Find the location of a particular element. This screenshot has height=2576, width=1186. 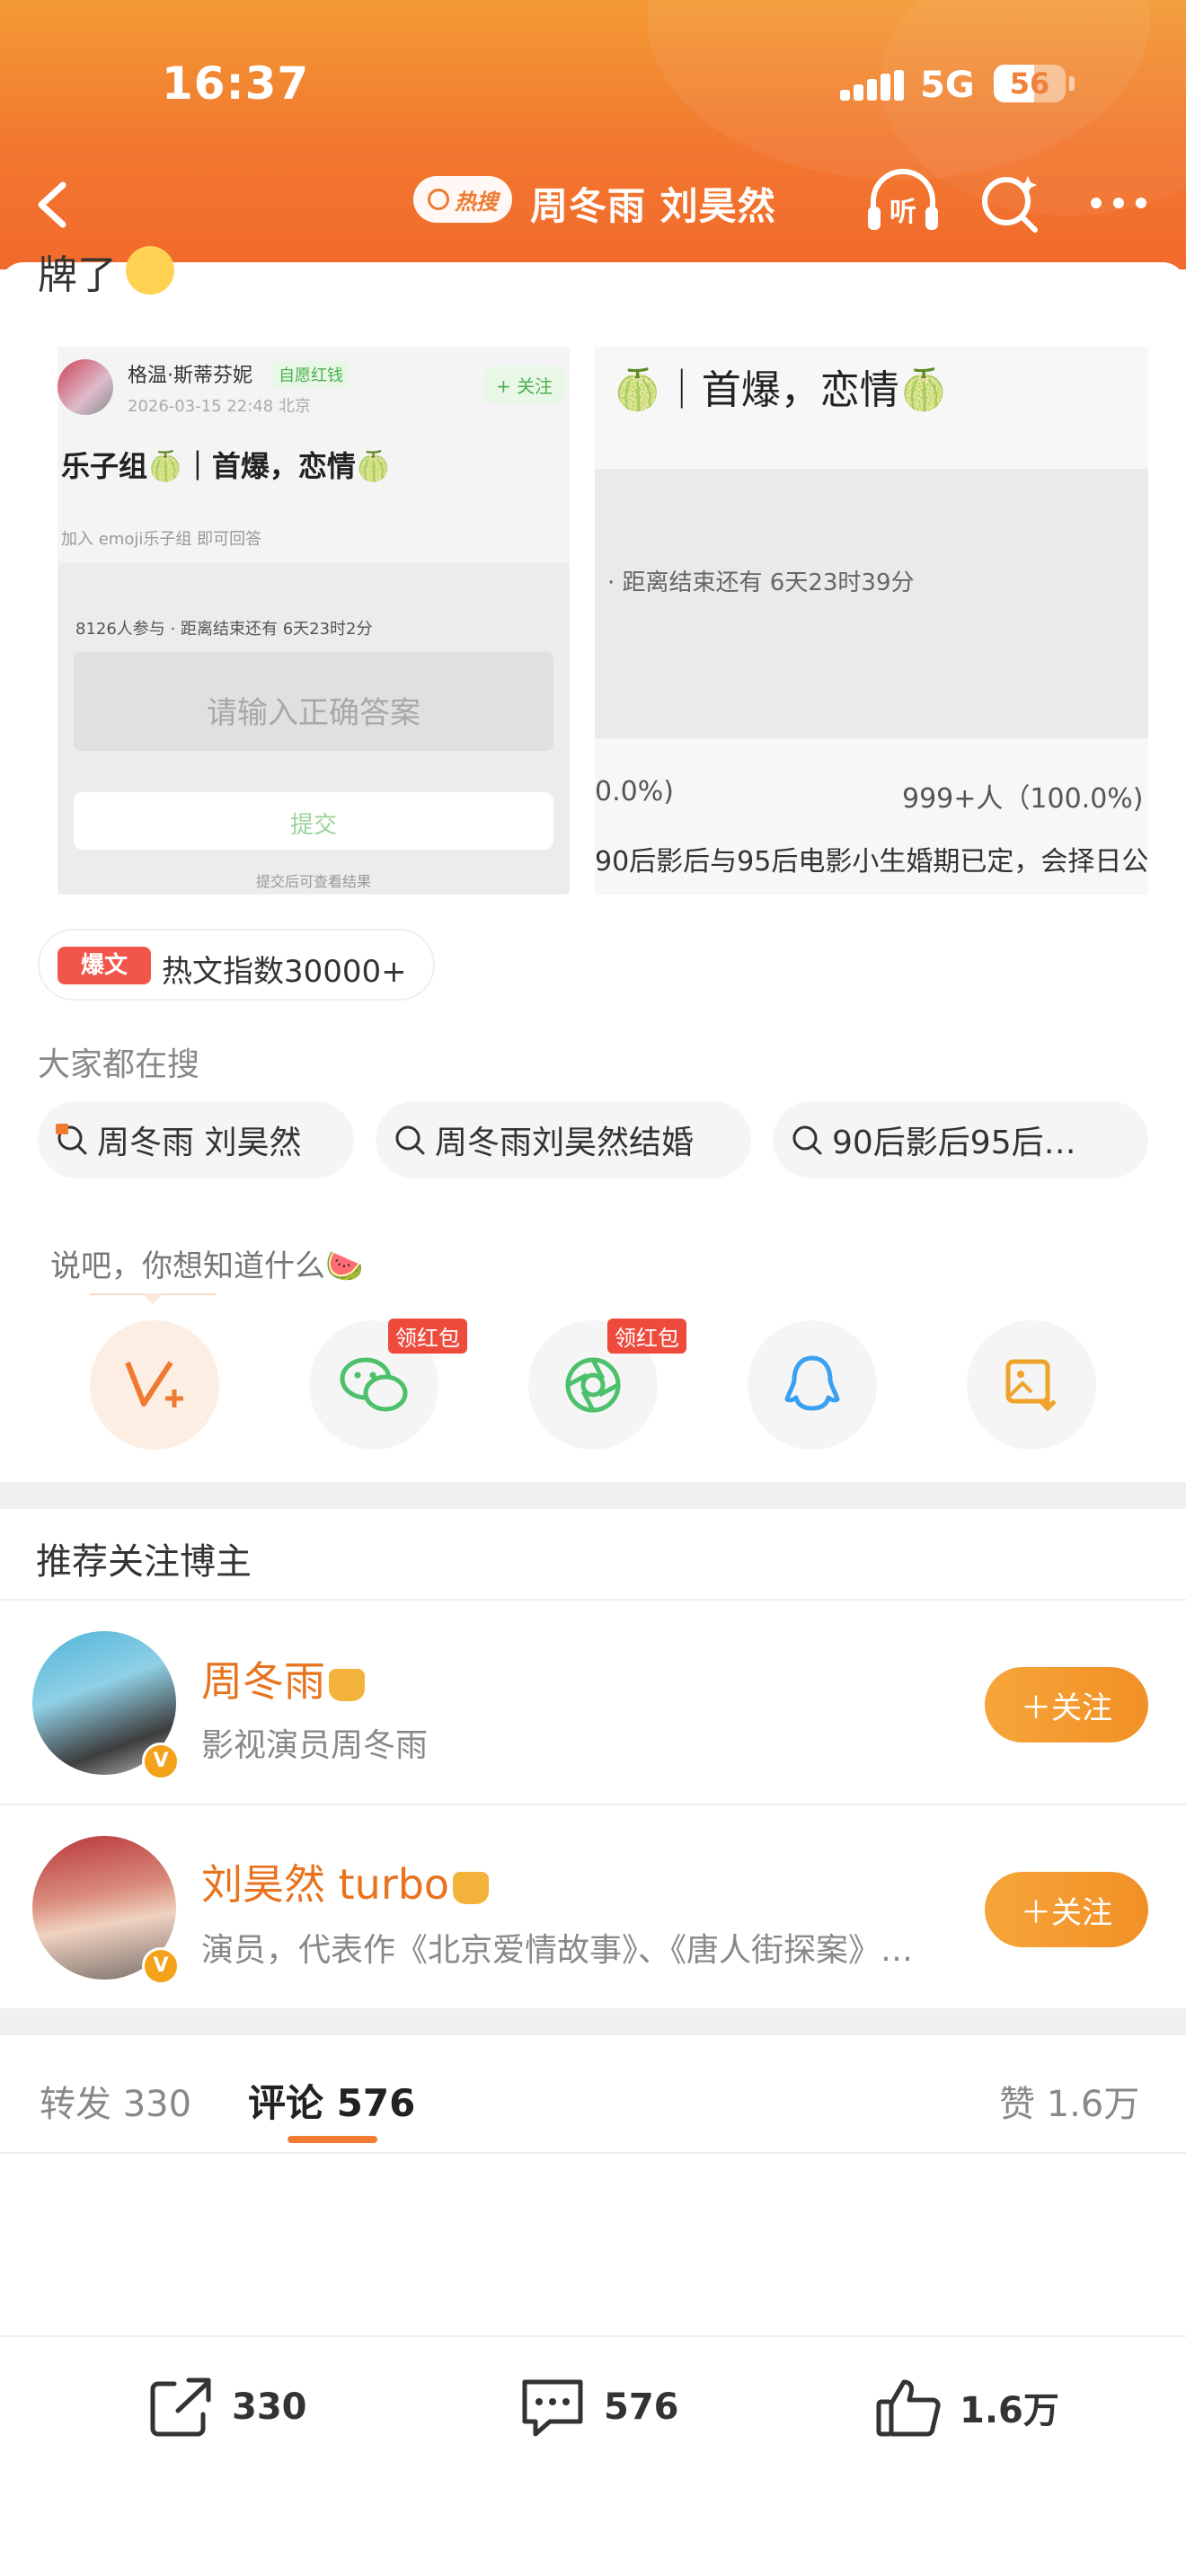

save-image-icon is located at coordinates (1031, 1385).